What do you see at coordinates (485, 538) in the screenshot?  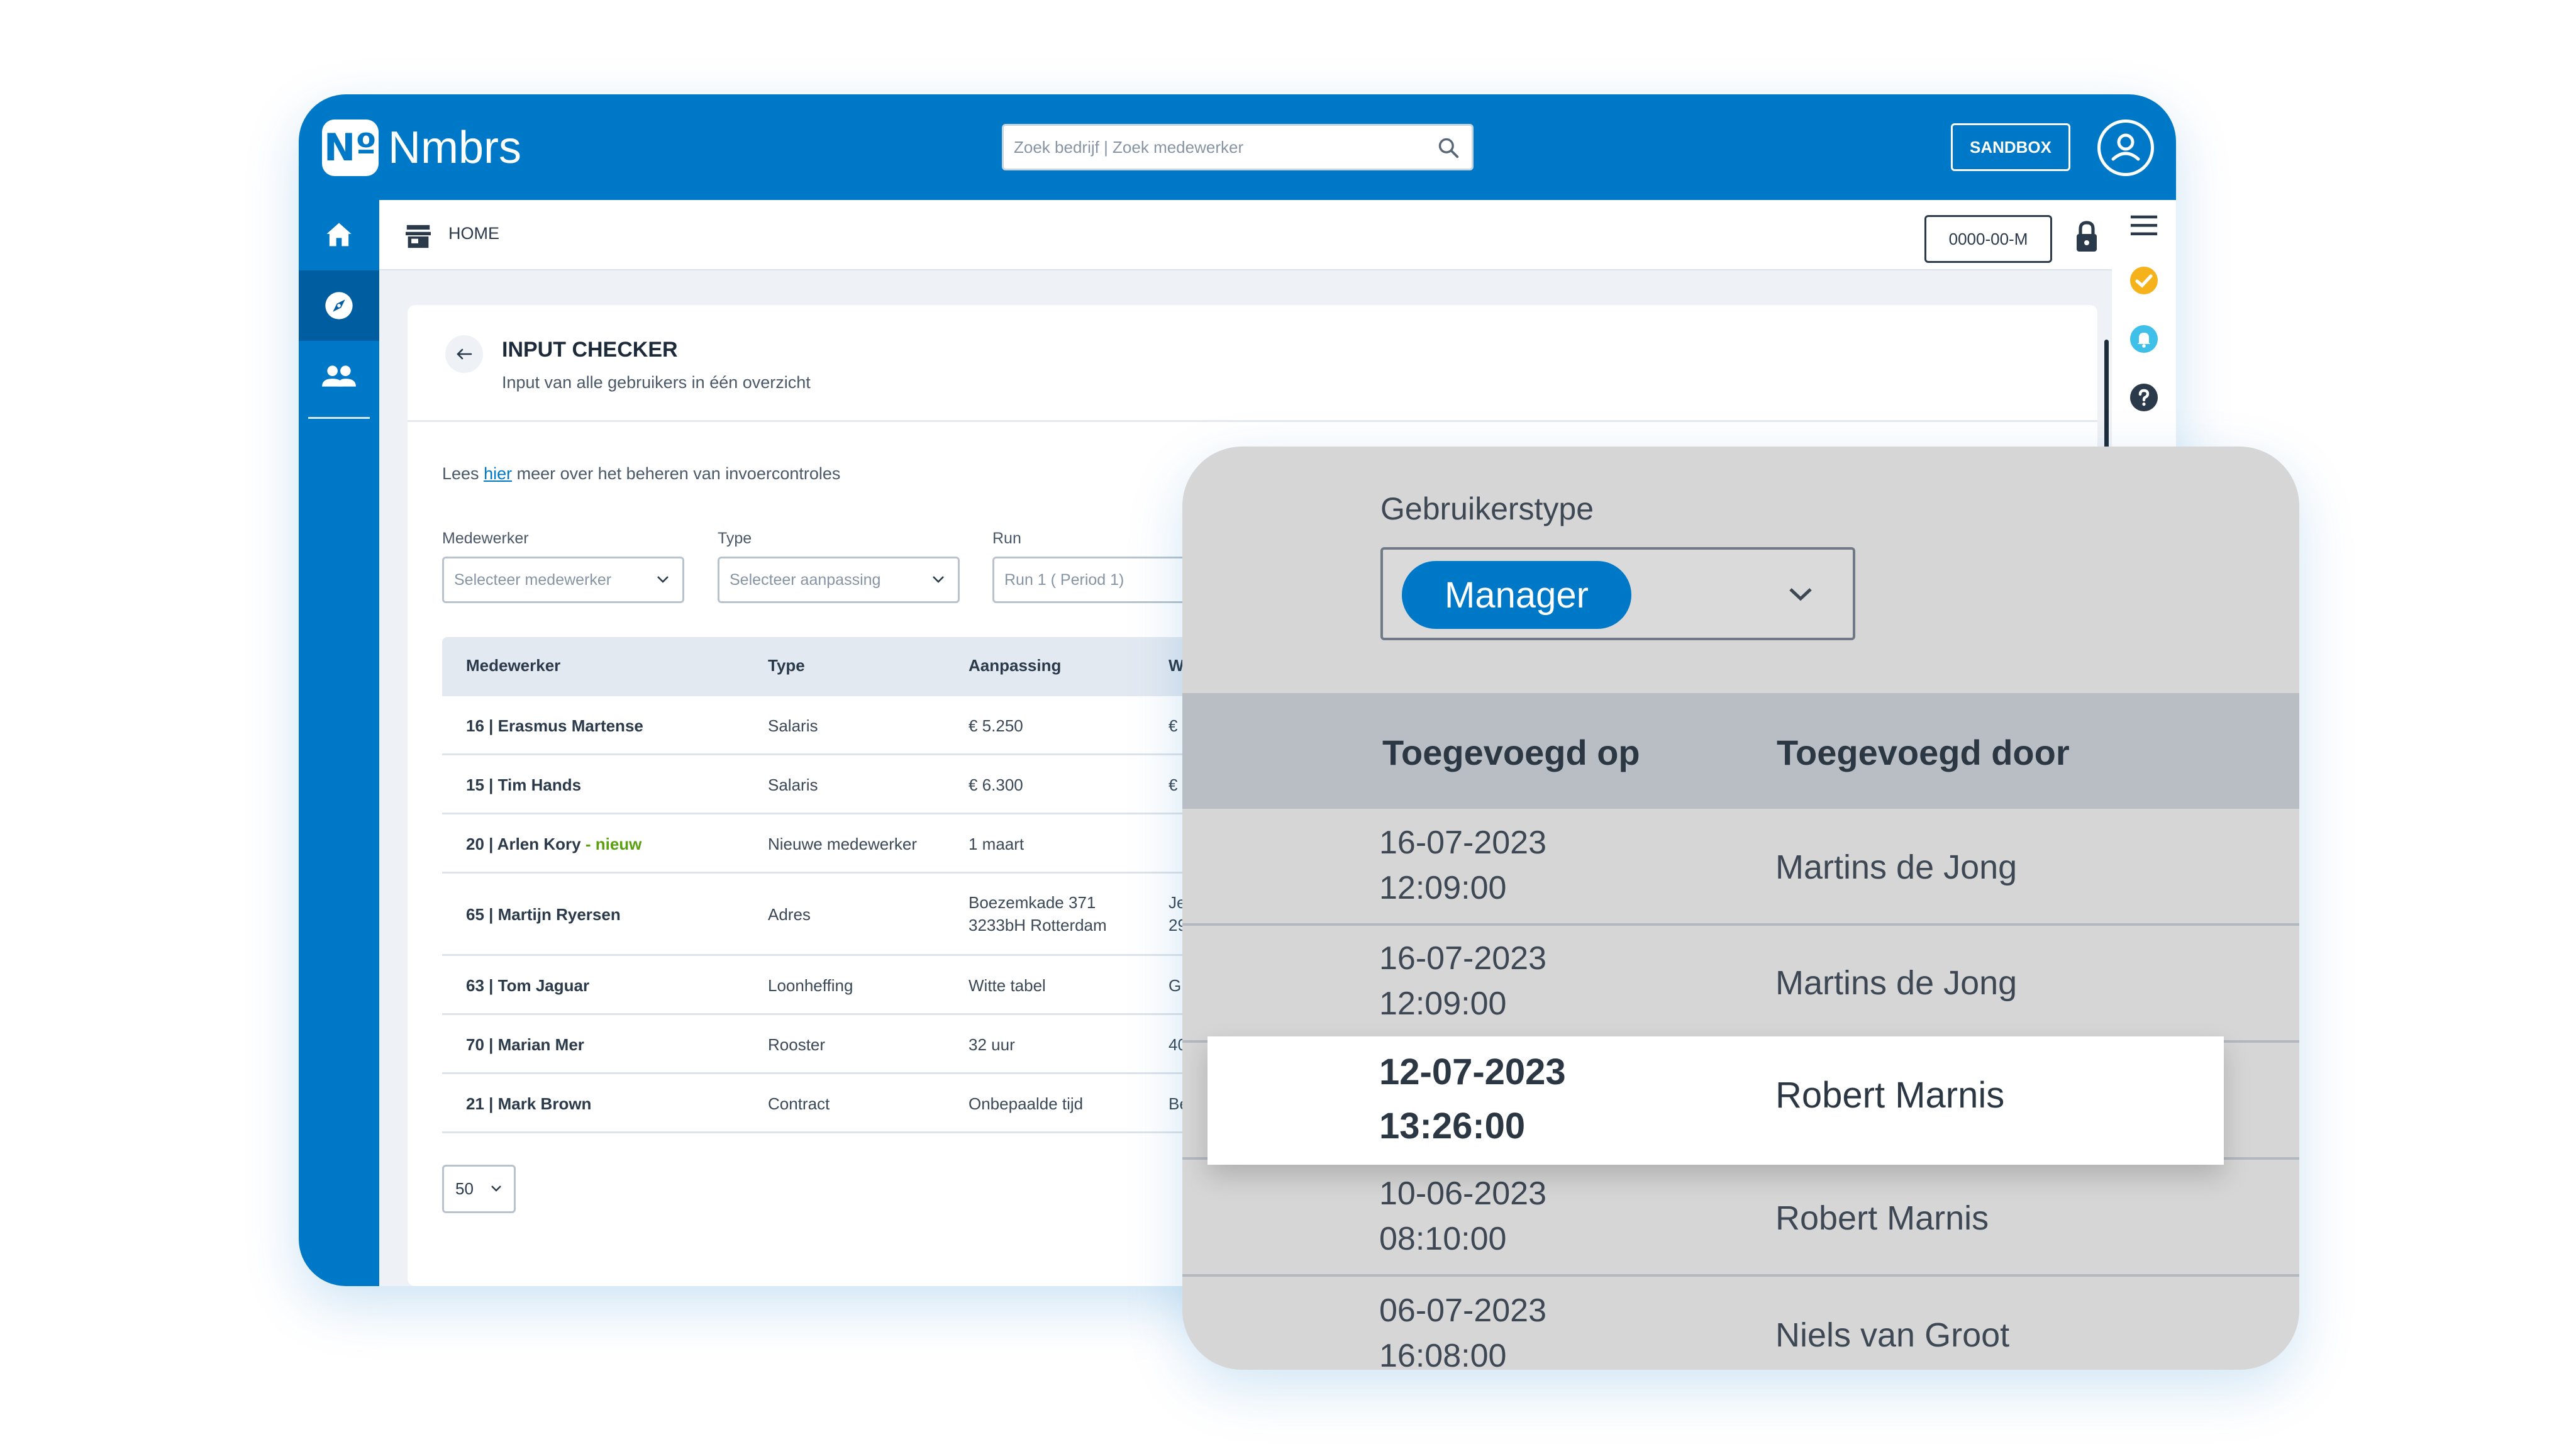 I see `employee-filter-label: Medewerker` at bounding box center [485, 538].